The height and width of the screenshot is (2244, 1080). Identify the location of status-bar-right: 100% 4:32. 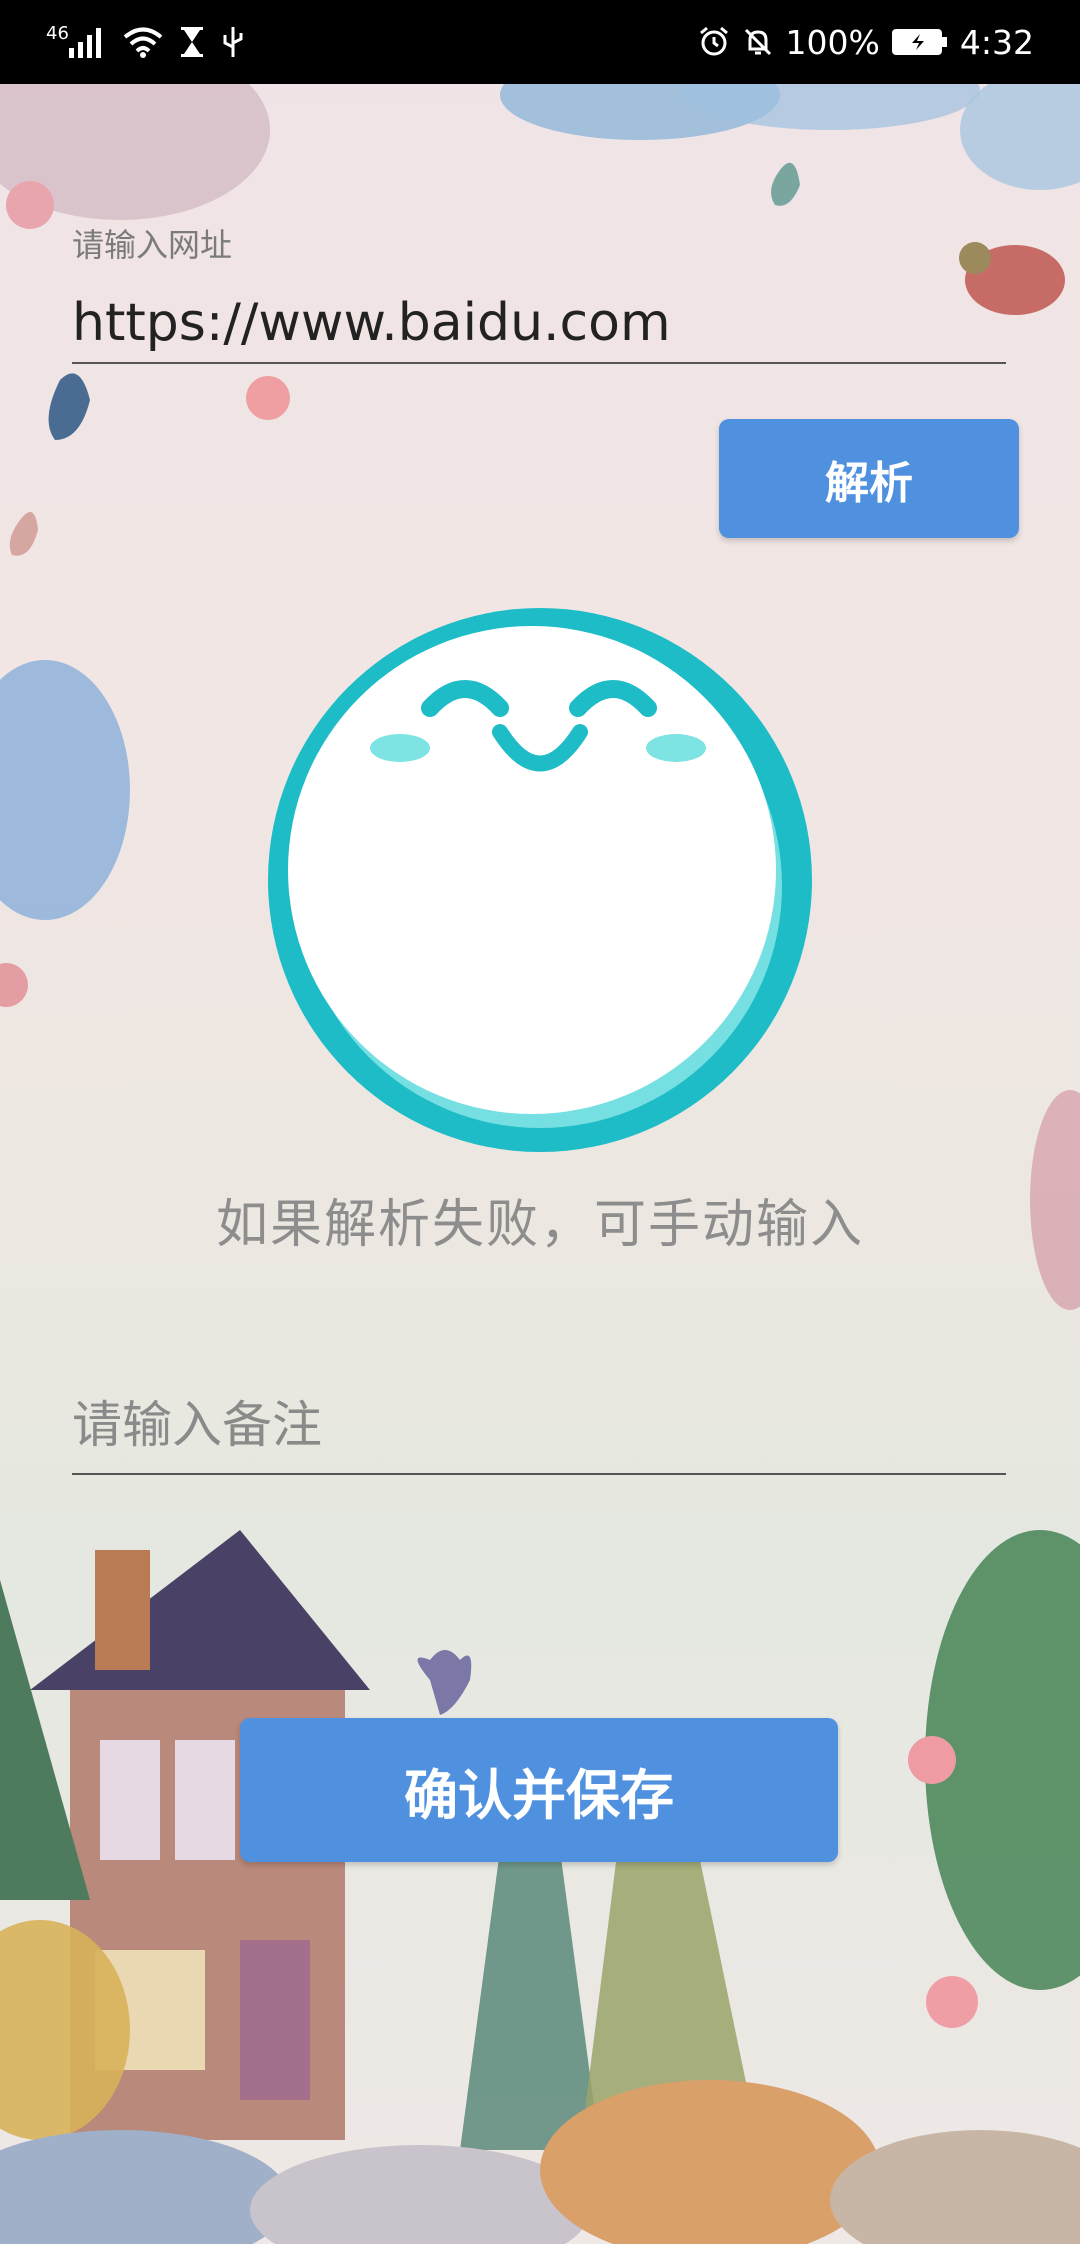
(866, 42).